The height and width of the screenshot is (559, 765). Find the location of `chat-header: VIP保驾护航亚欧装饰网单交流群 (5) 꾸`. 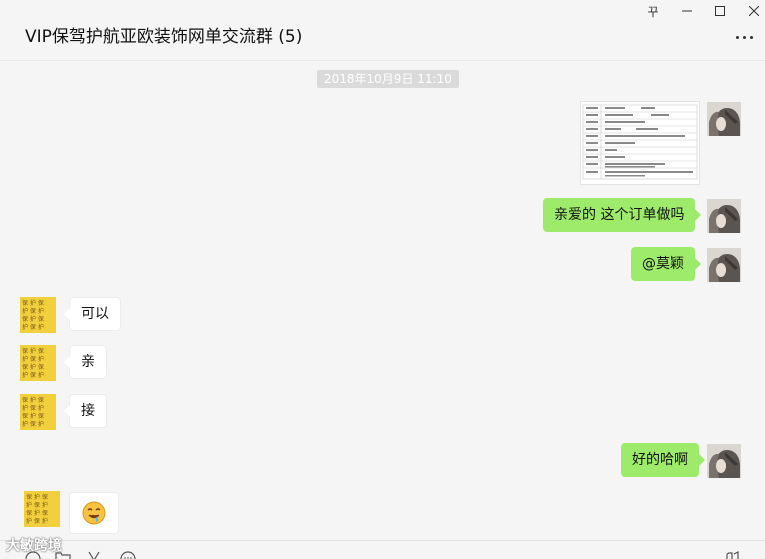

chat-header: VIP保驾护航亚欧装饰网单交流群 (5) 꾸 is located at coordinates (382, 30).